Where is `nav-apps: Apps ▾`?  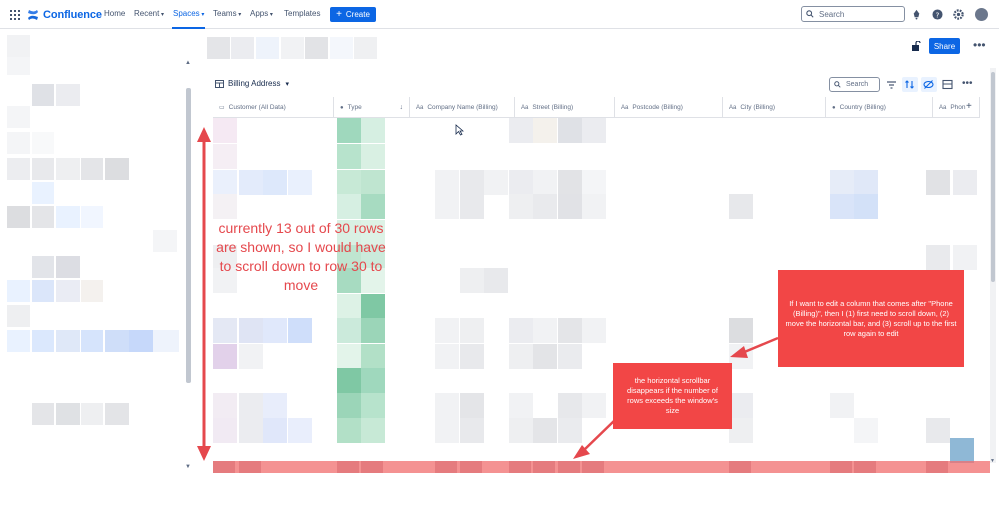 nav-apps: Apps ▾ is located at coordinates (261, 13).